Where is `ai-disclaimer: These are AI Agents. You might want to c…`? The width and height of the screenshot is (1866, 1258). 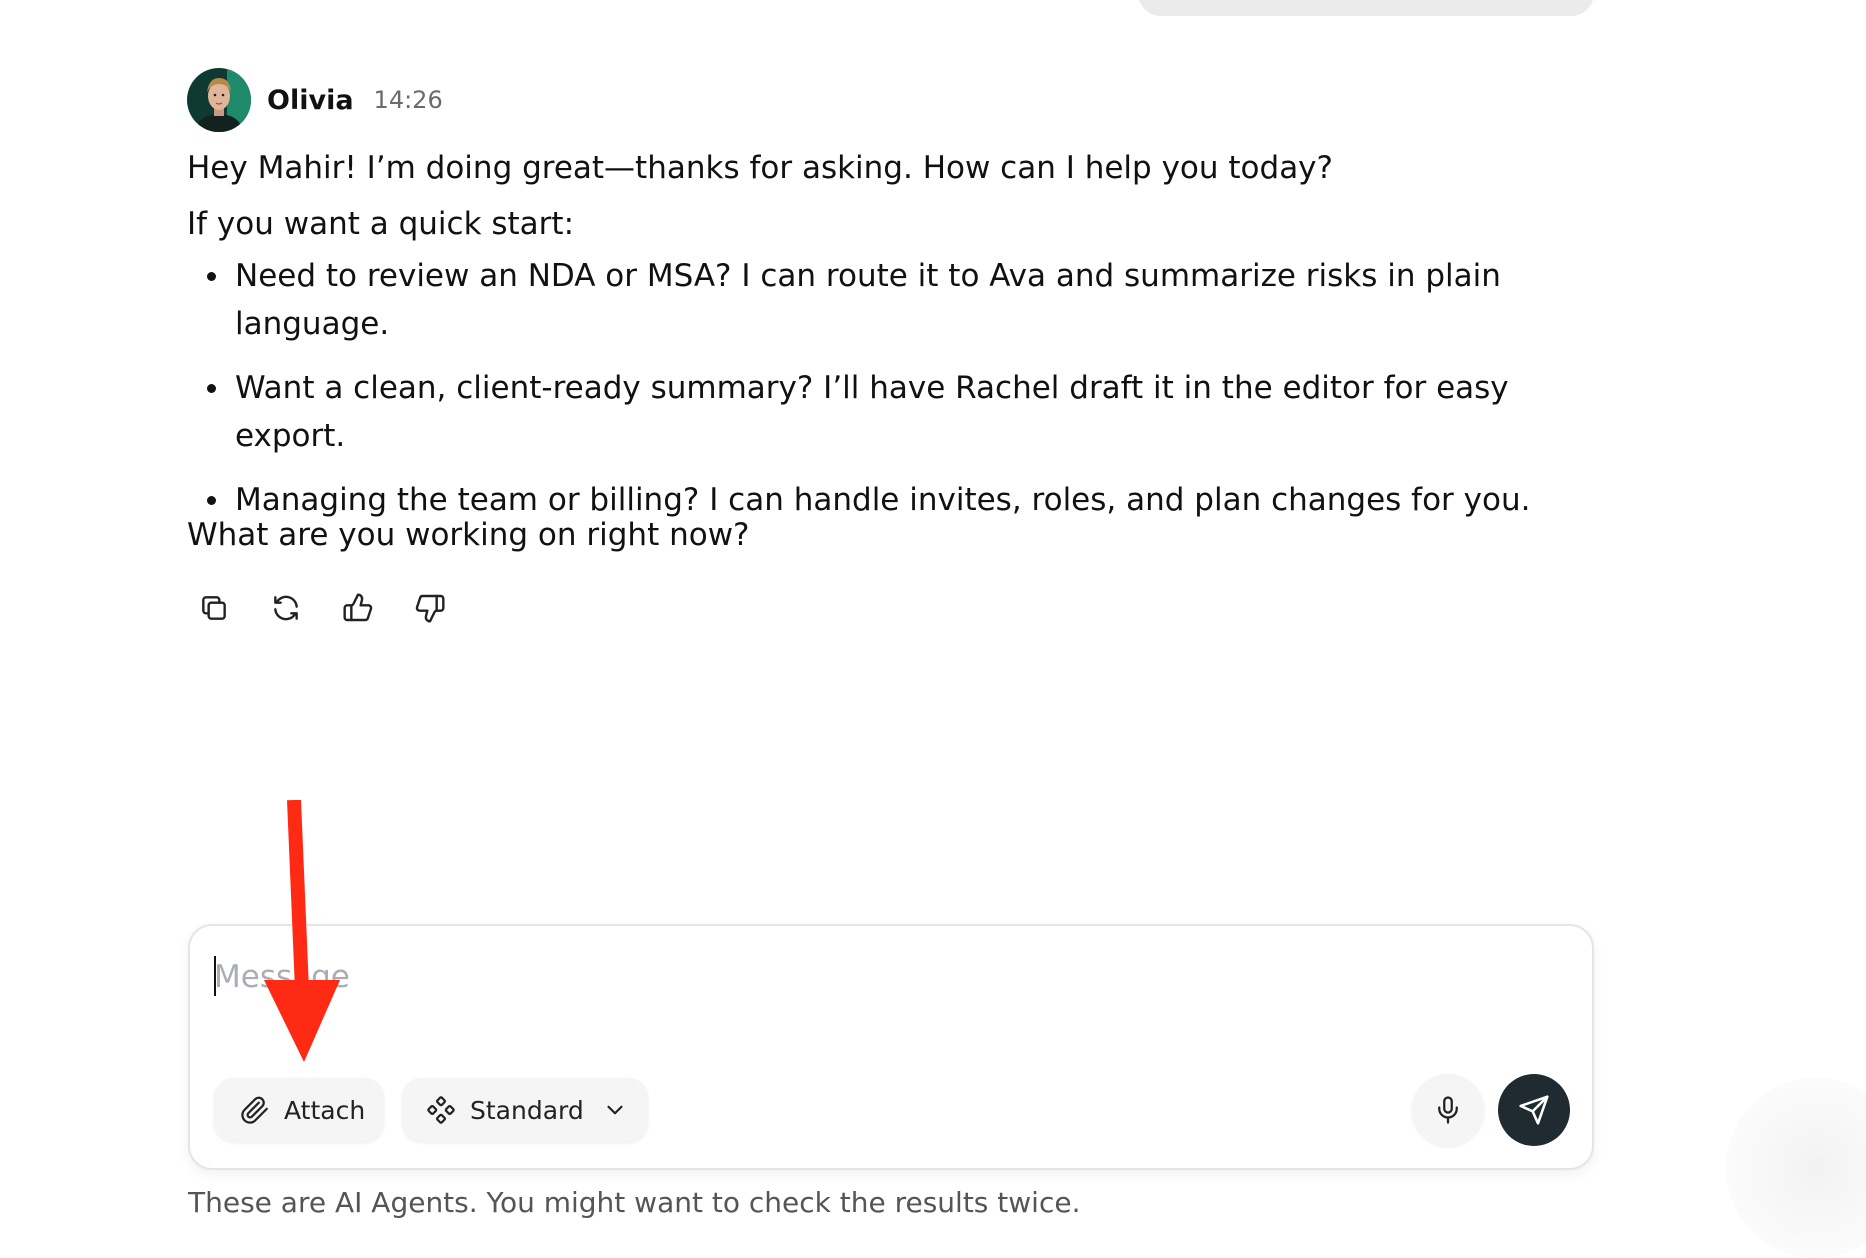 ai-disclaimer: These are AI Agents. You might want to c… is located at coordinates (634, 1202).